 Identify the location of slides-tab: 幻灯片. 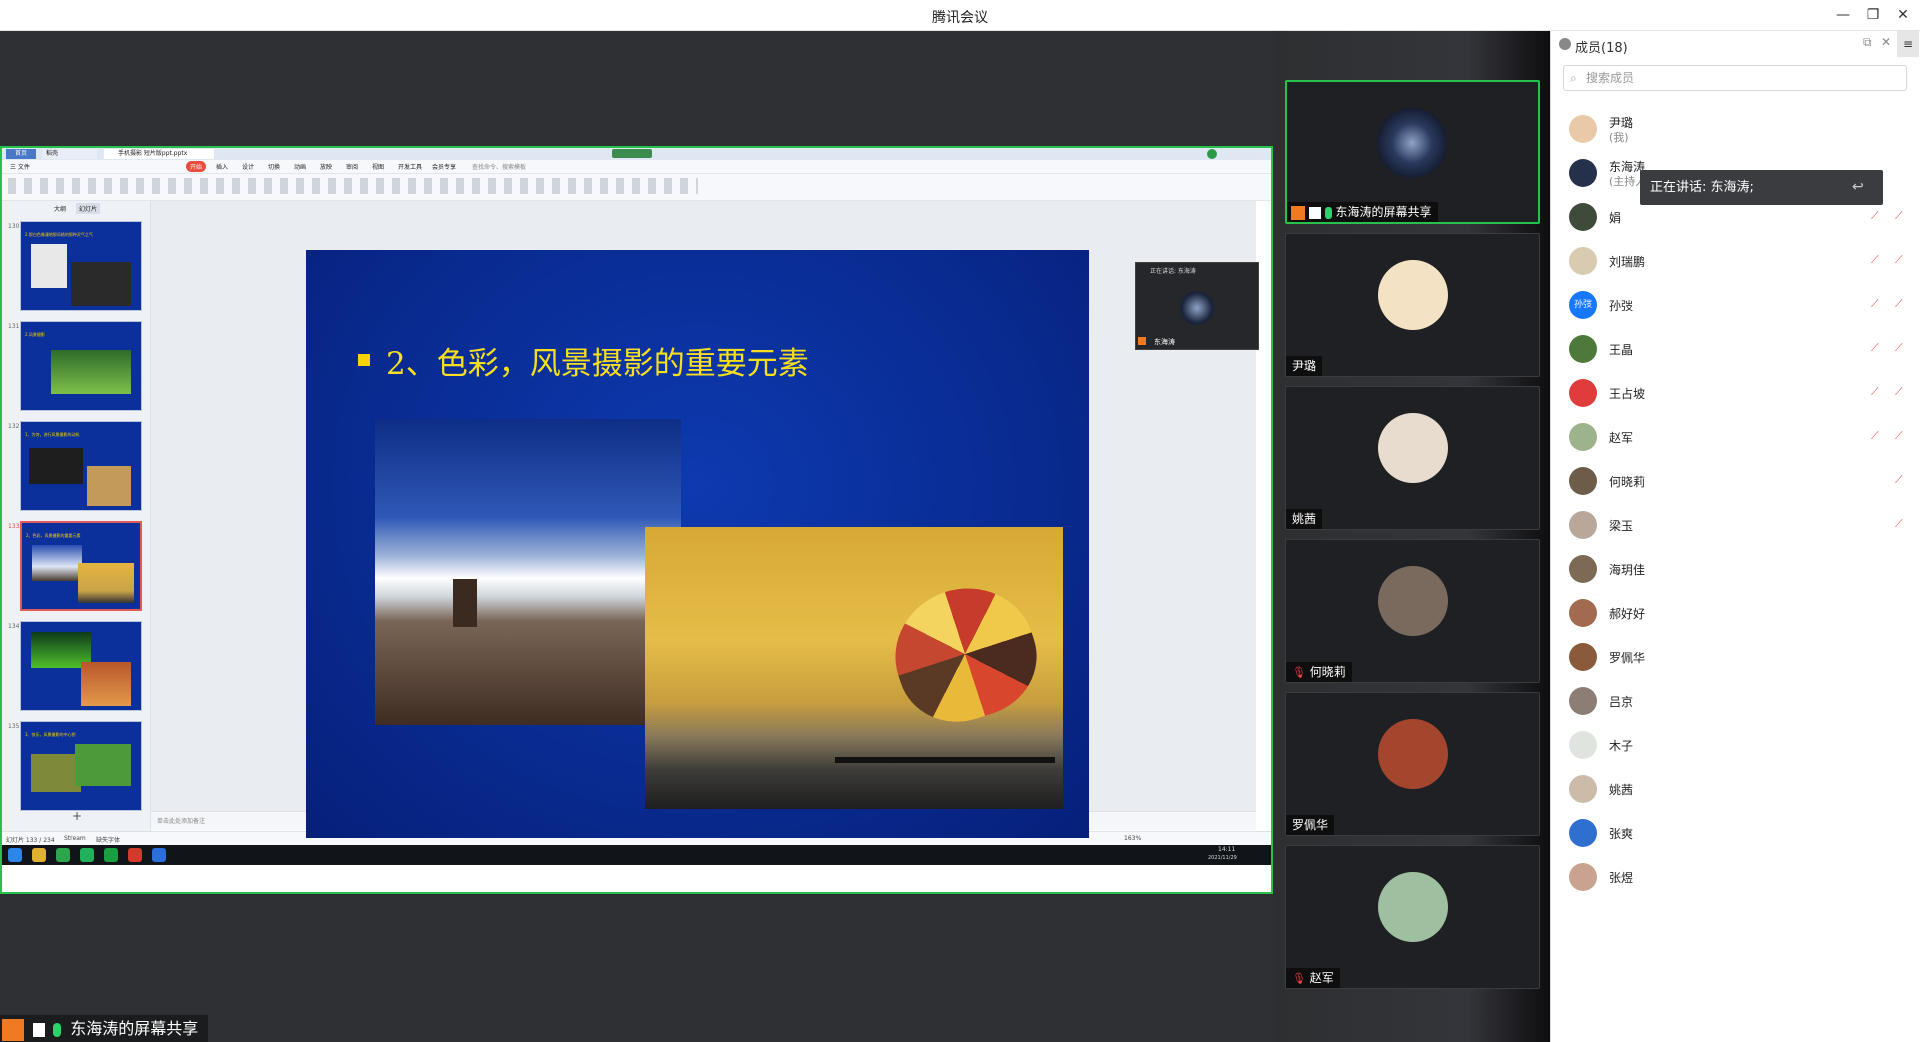
(88, 208).